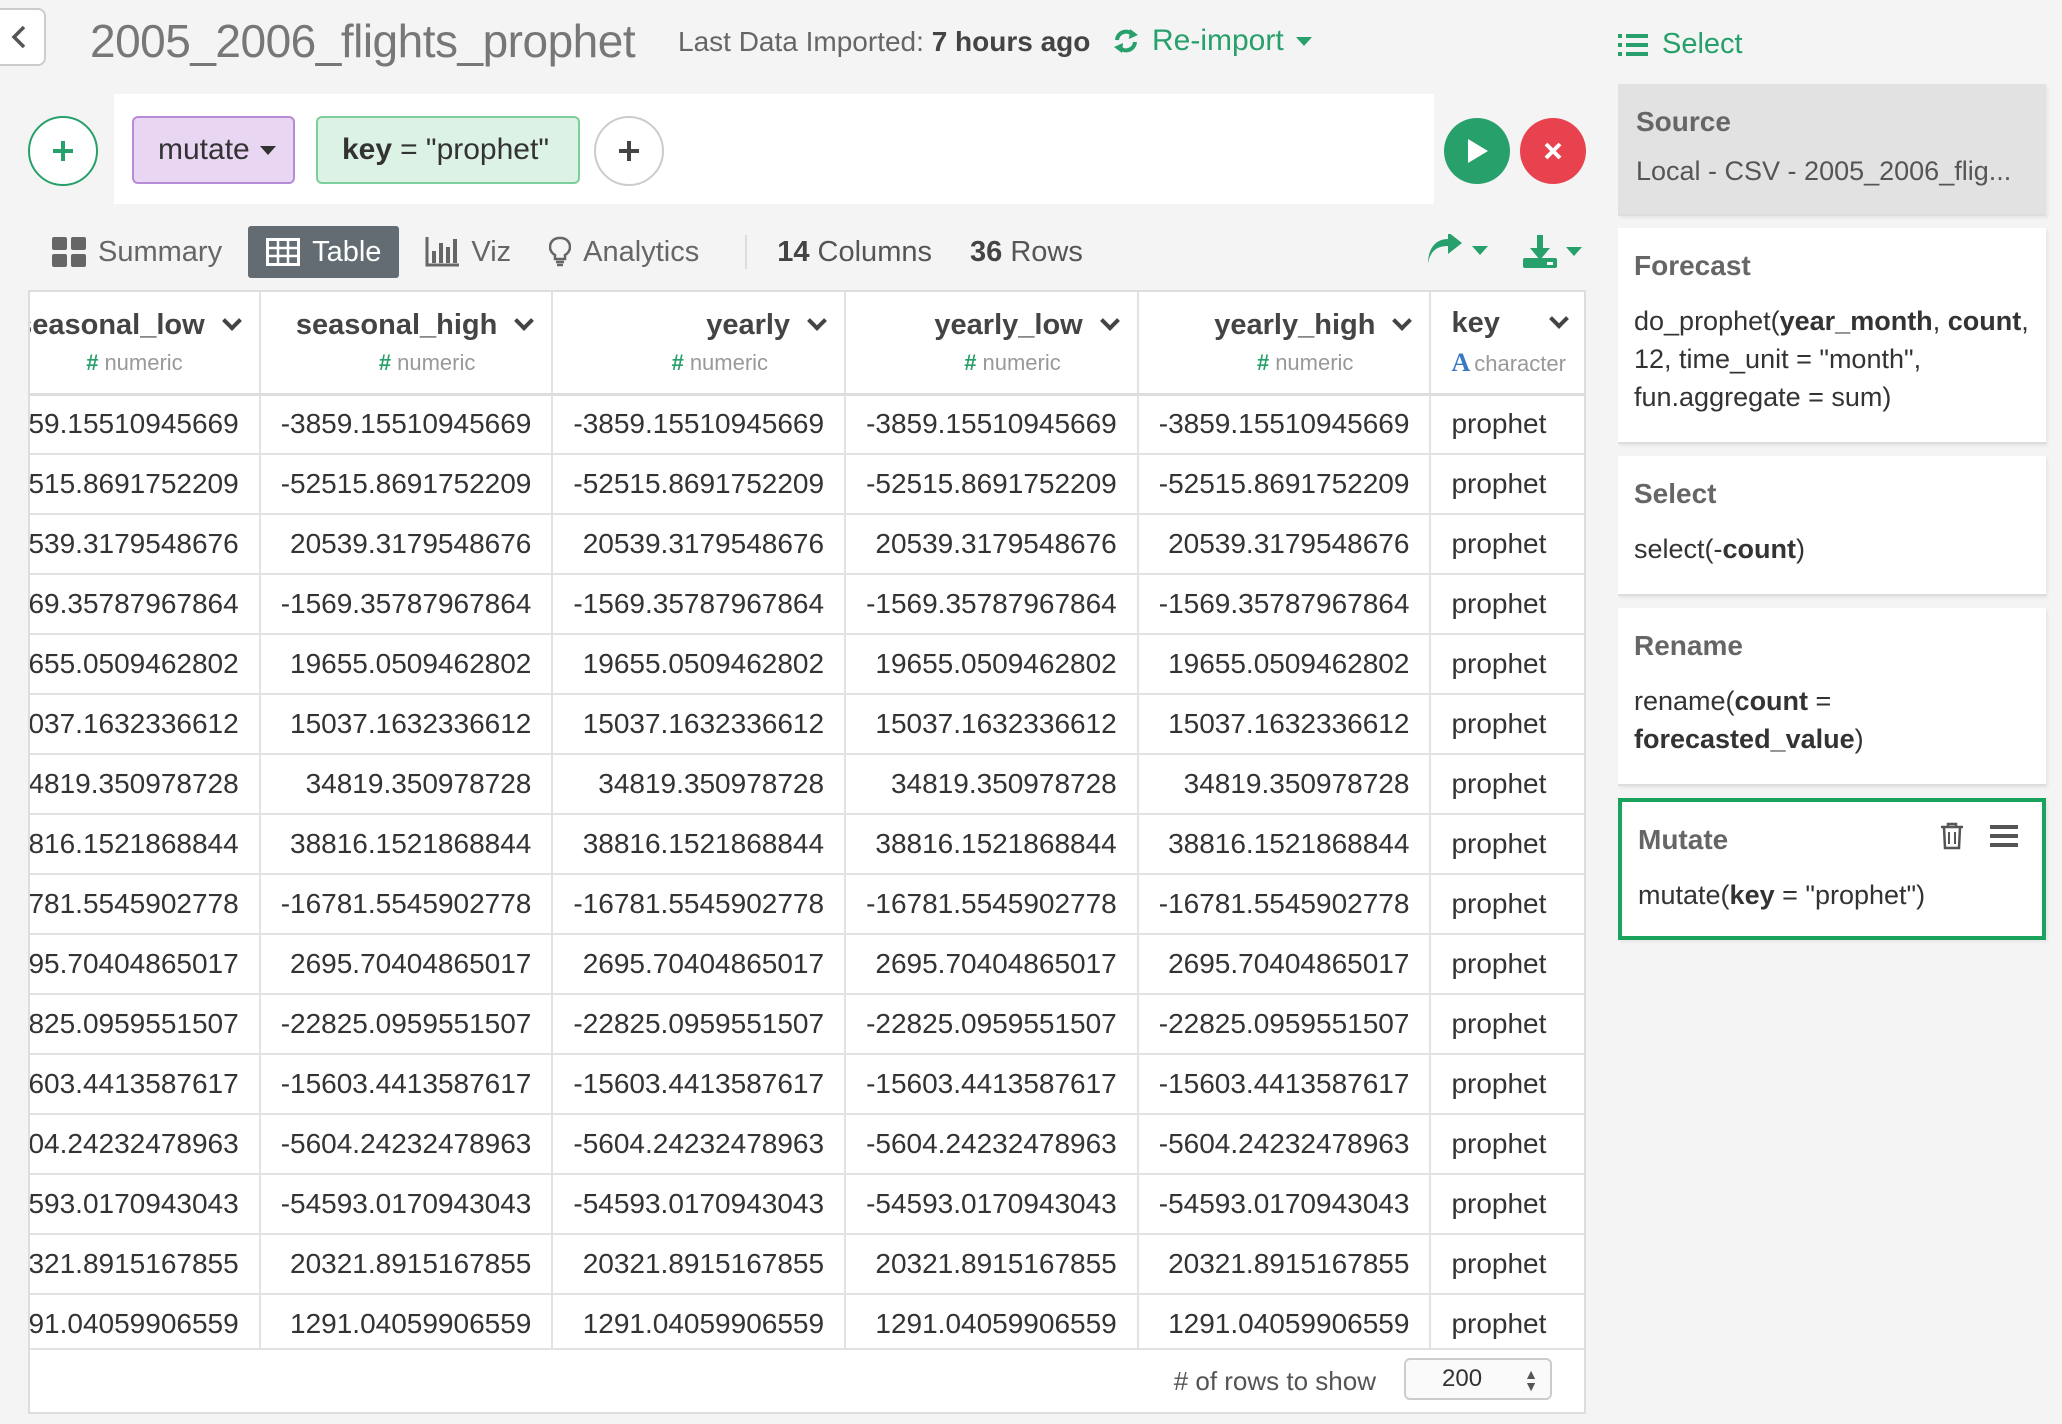 This screenshot has height=1424, width=2062. What do you see at coordinates (992, 344) in the screenshot?
I see `column-header: yearly_low # numeric` at bounding box center [992, 344].